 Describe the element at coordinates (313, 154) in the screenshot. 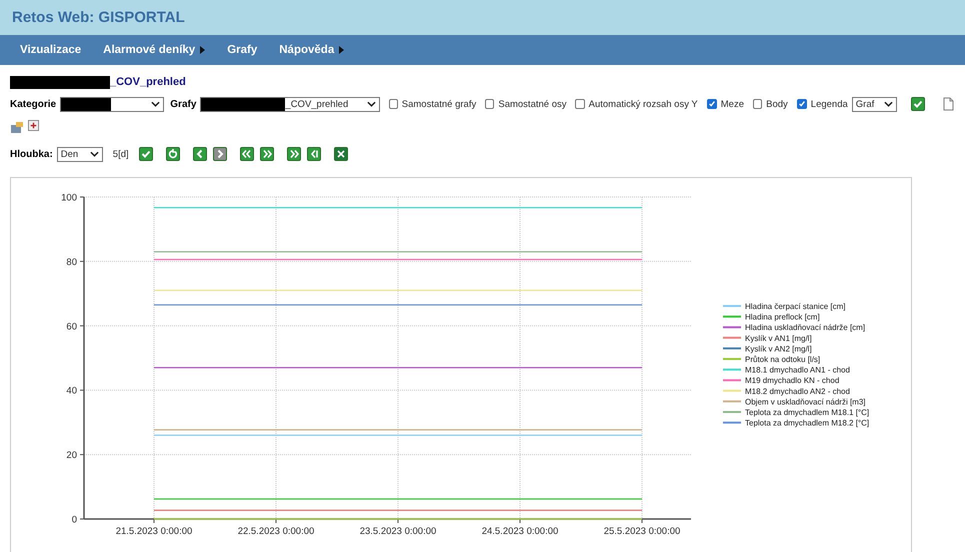

I see `skip-back-icon` at that location.